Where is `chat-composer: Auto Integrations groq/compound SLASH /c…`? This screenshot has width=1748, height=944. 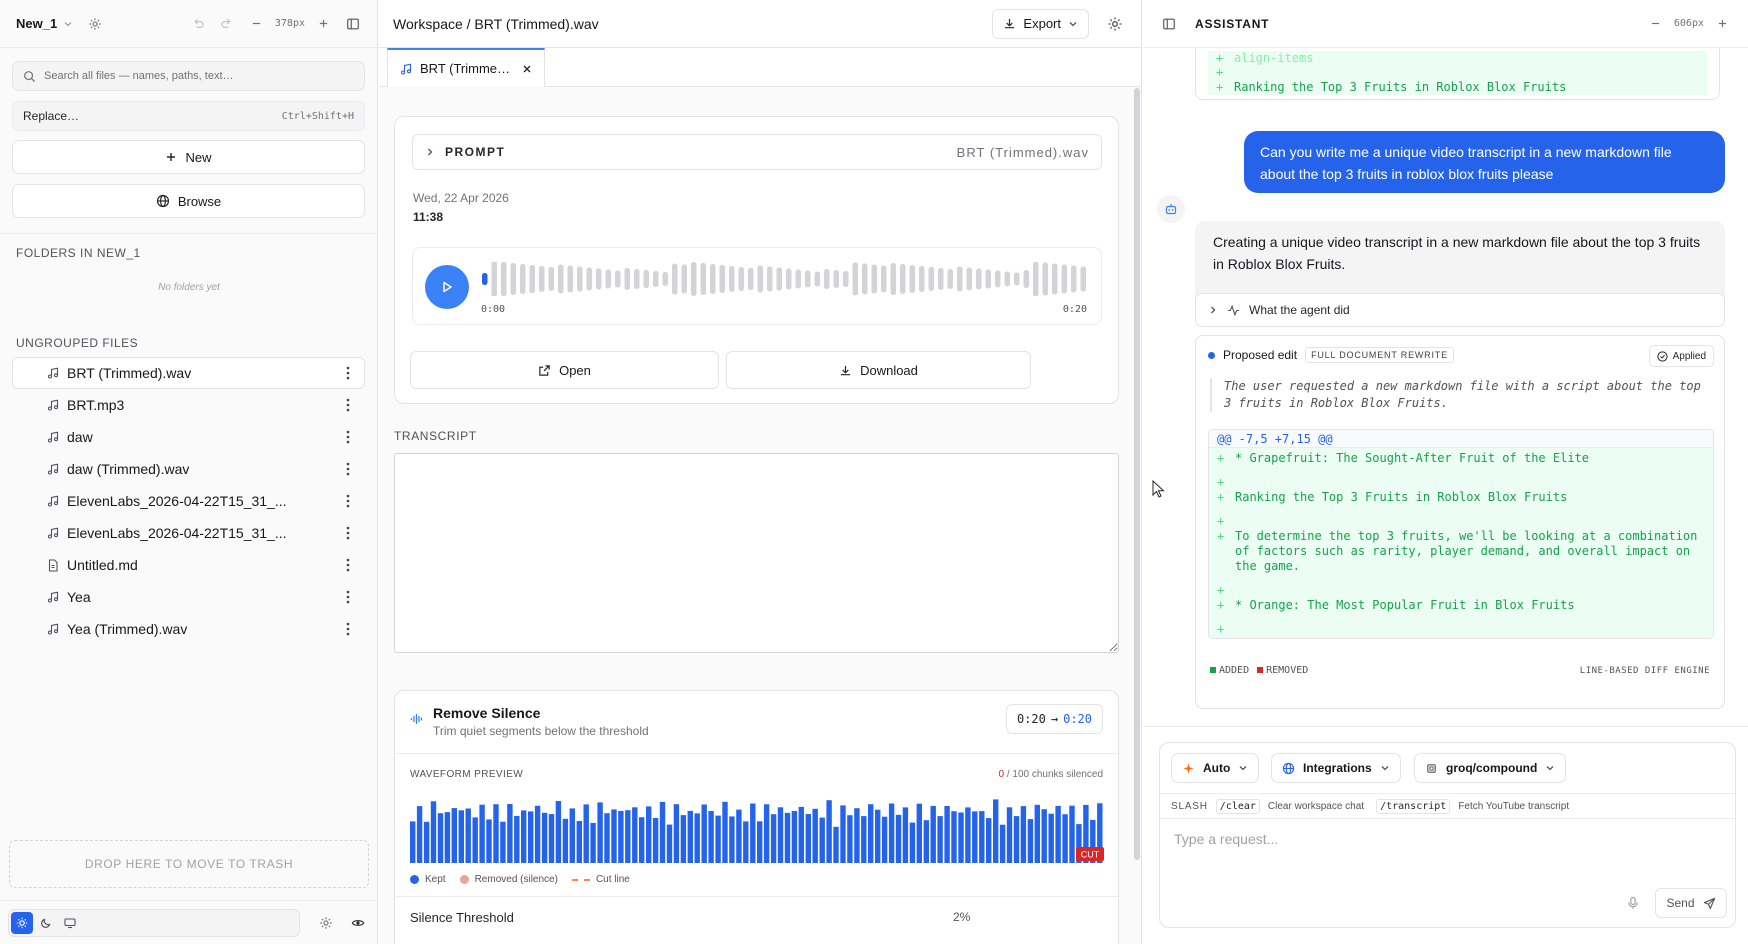
chat-composer: Auto Integrations groq/compound SLASH /c… is located at coordinates (1447, 835).